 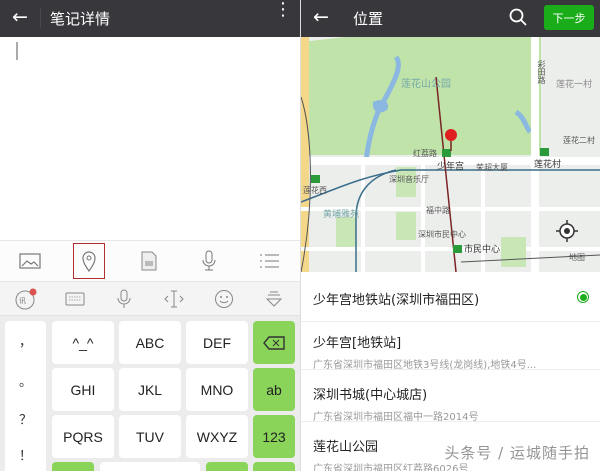 I want to click on key: DEF, so click(x=217, y=342).